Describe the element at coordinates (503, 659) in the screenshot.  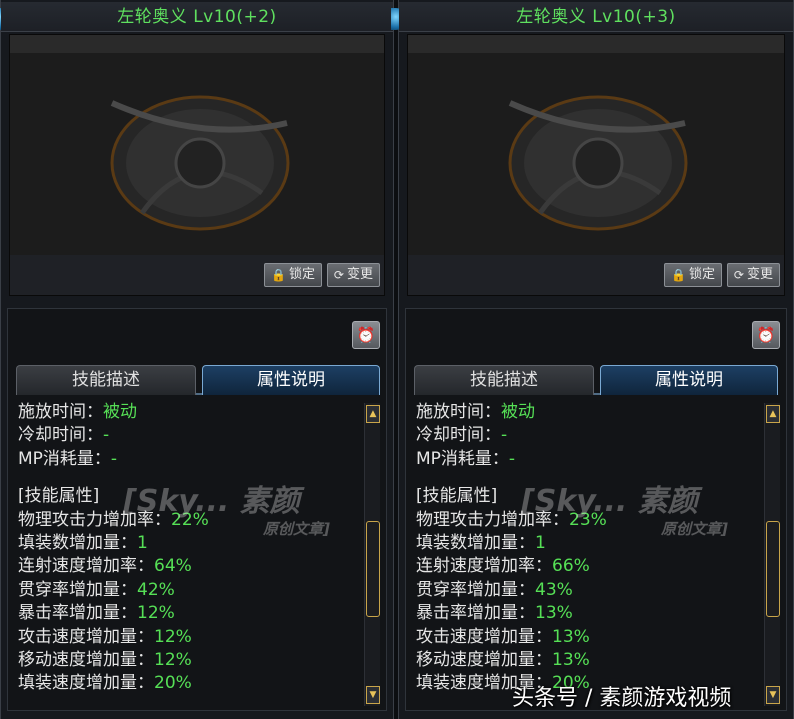
I see `list-item: 移动速度增加量：13%` at that location.